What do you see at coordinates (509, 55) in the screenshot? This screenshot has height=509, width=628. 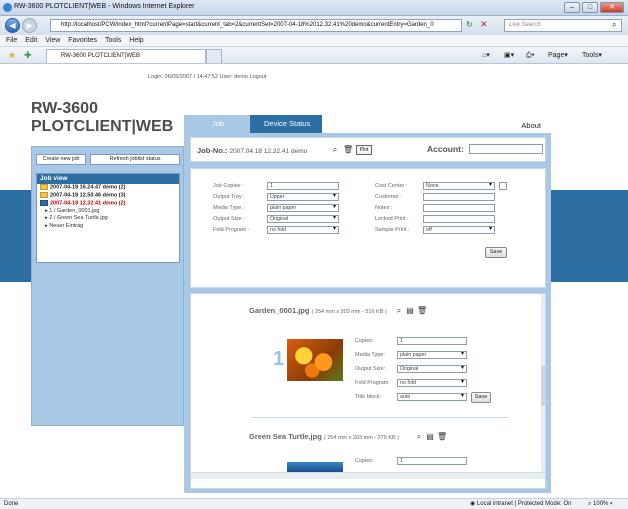 I see `feeds-icon: ▣▾` at bounding box center [509, 55].